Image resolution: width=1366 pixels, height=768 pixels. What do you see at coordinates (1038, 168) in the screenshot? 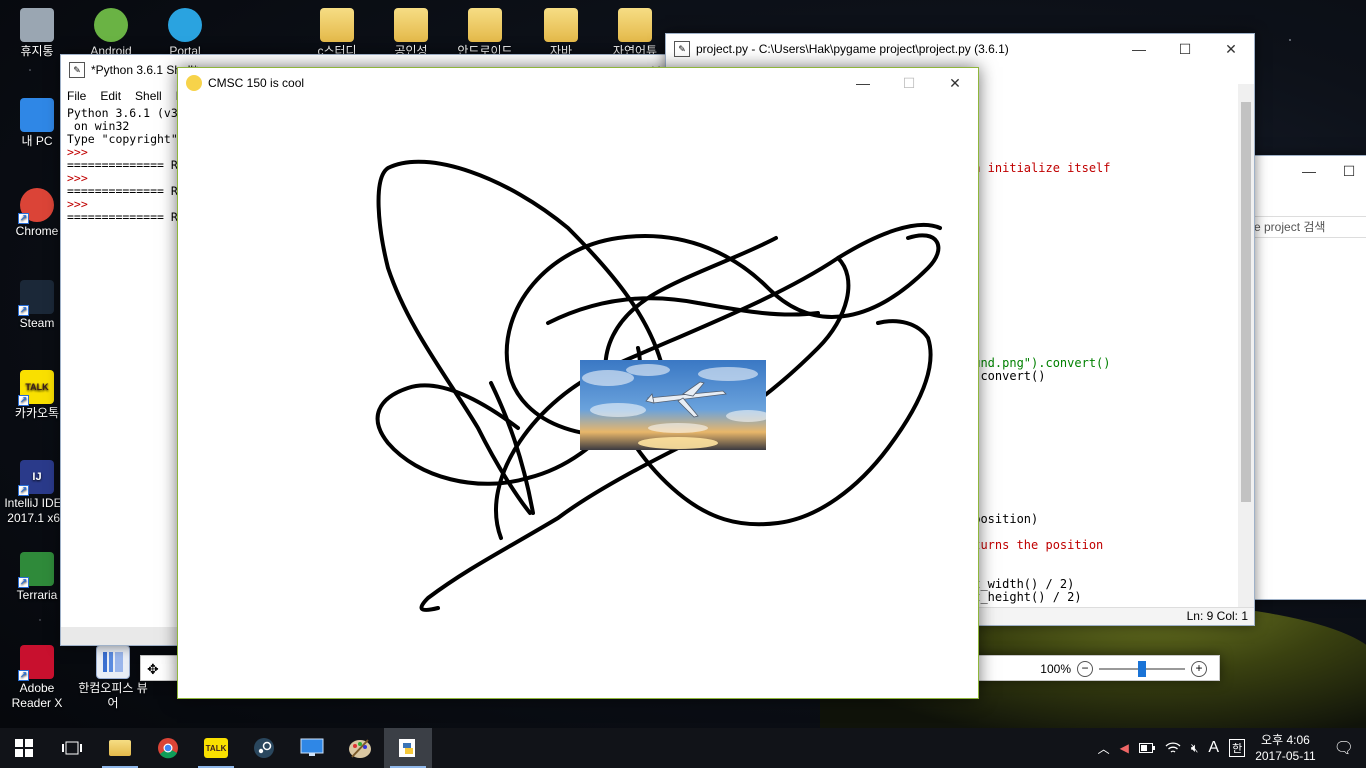
I see `code-line: an initialize itself` at bounding box center [1038, 168].